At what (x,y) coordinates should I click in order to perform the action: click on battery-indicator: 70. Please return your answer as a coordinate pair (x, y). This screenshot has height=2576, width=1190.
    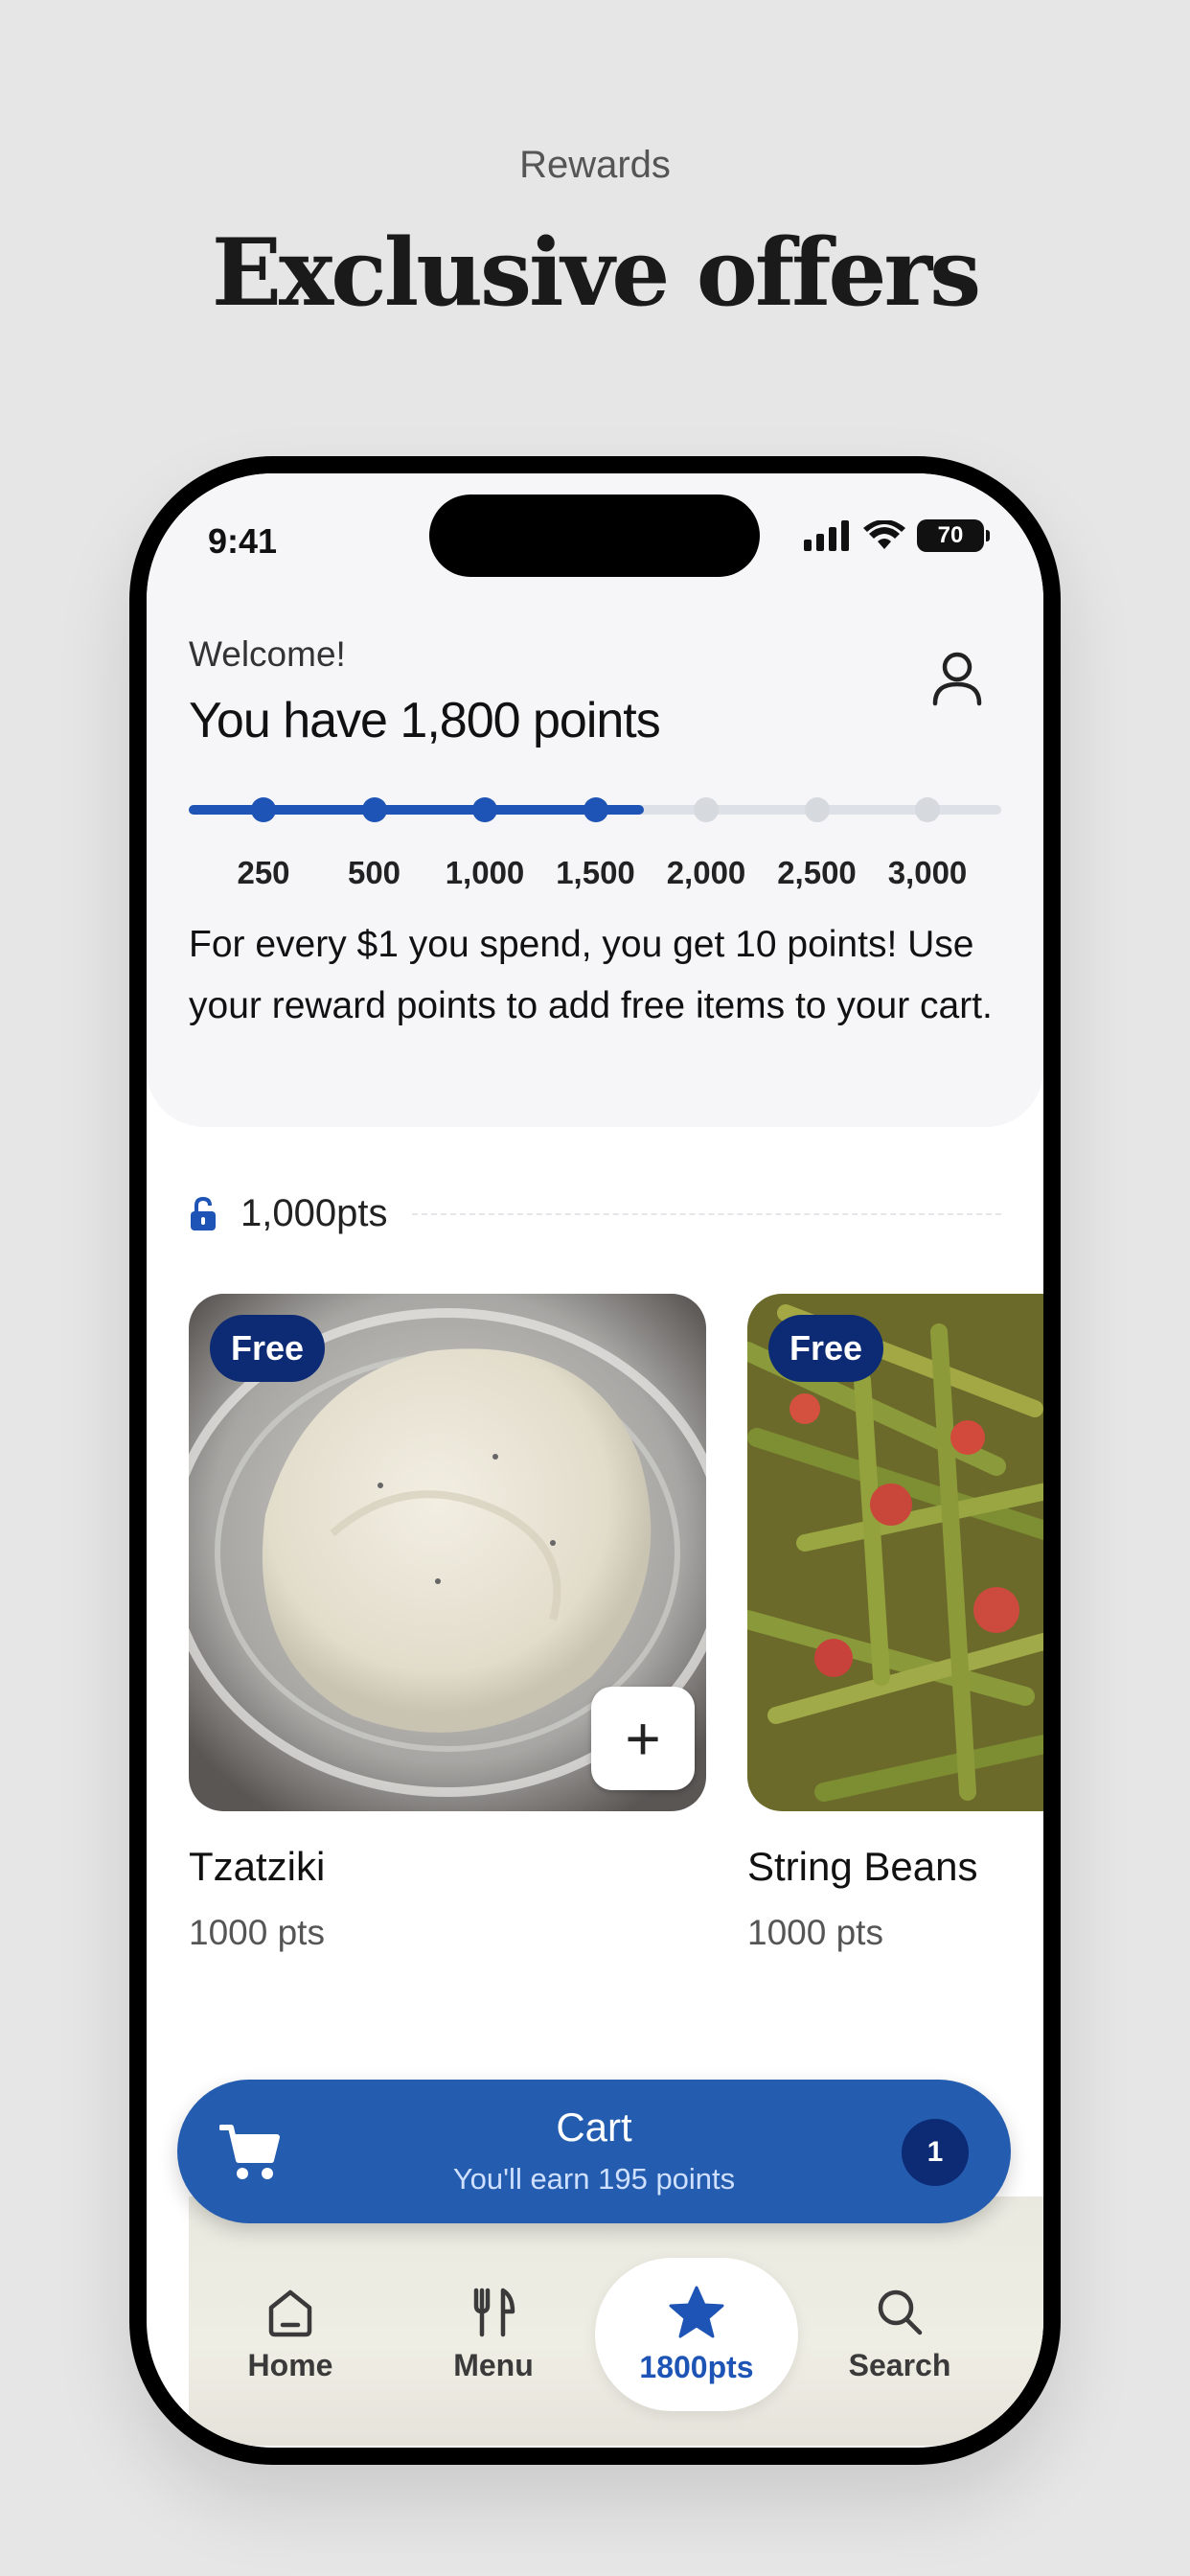
    Looking at the image, I should click on (953, 535).